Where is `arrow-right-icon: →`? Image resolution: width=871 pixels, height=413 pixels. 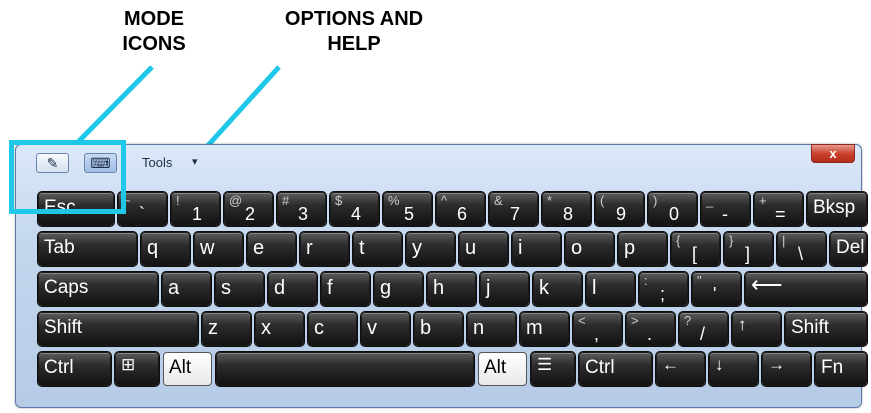 arrow-right-icon: → is located at coordinates (776, 364).